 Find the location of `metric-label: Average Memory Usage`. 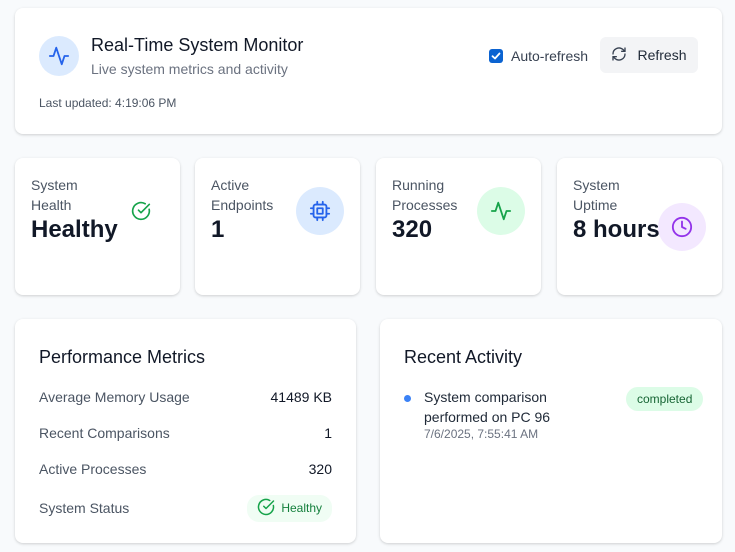

metric-label: Average Memory Usage is located at coordinates (114, 397).